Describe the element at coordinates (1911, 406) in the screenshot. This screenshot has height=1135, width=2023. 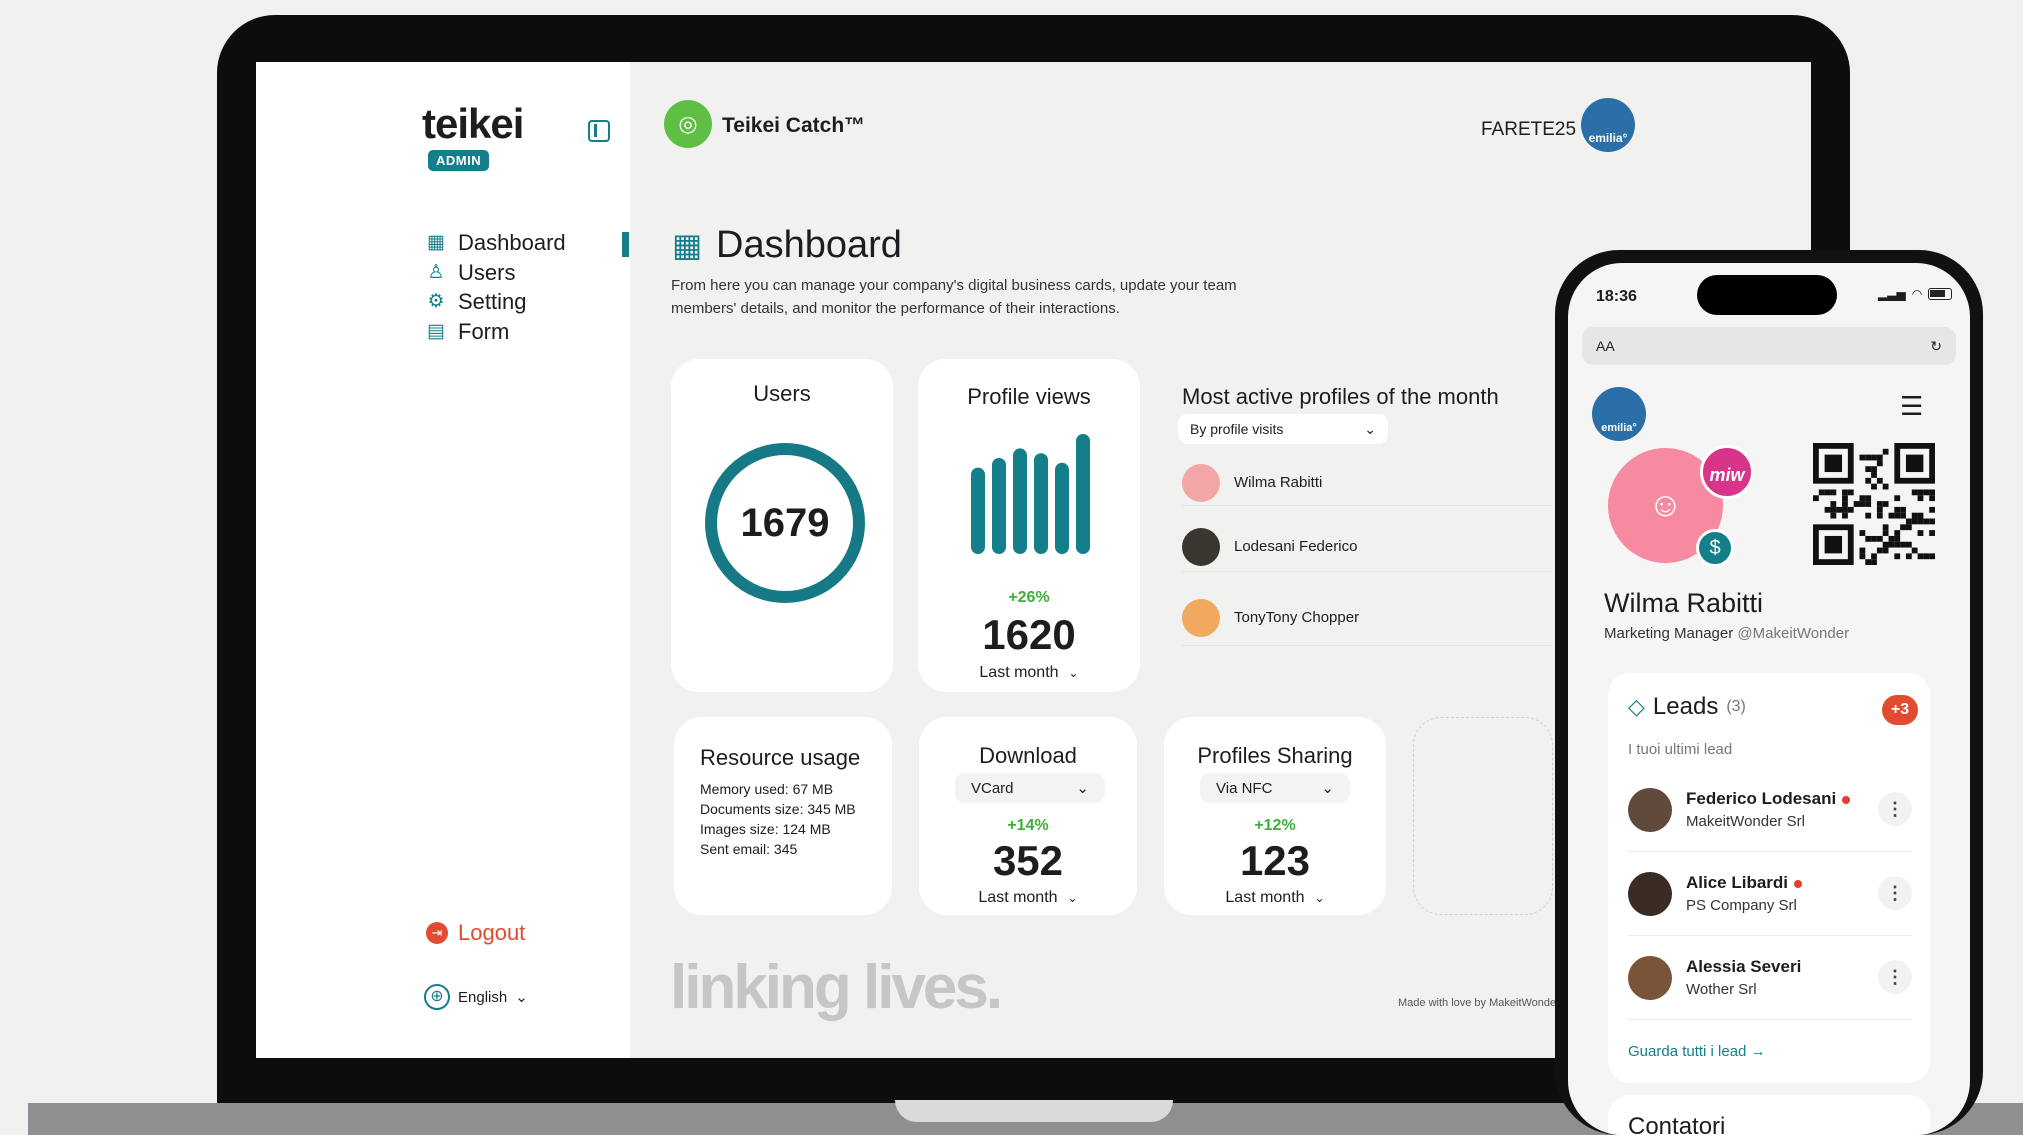
I see `hamburger-menu-icon: ☰` at that location.